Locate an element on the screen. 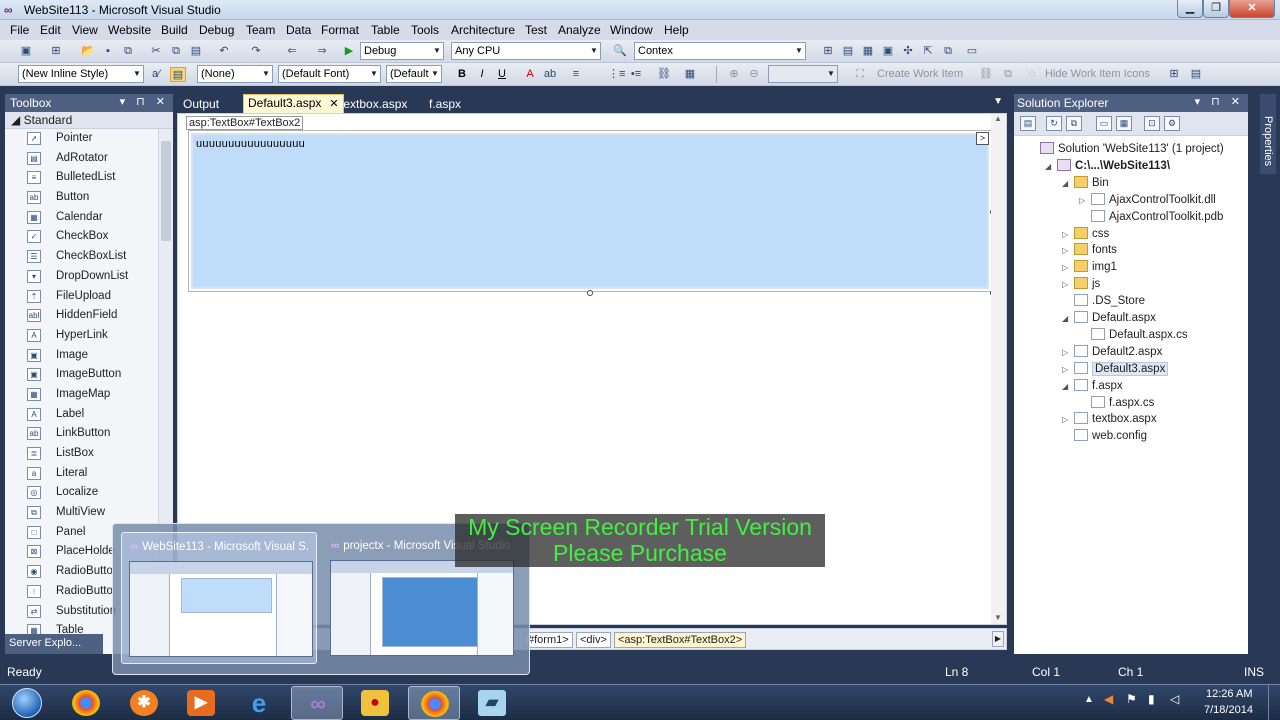  refresh-layout-icon: ▤ is located at coordinates (1196, 74).